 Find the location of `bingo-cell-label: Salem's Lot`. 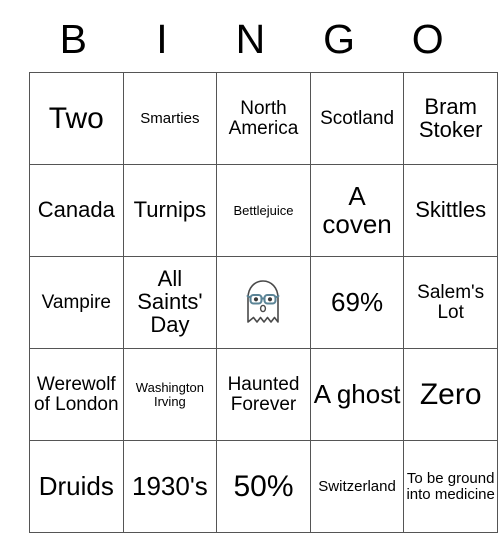

bingo-cell-label: Salem's Lot is located at coordinates (451, 302).